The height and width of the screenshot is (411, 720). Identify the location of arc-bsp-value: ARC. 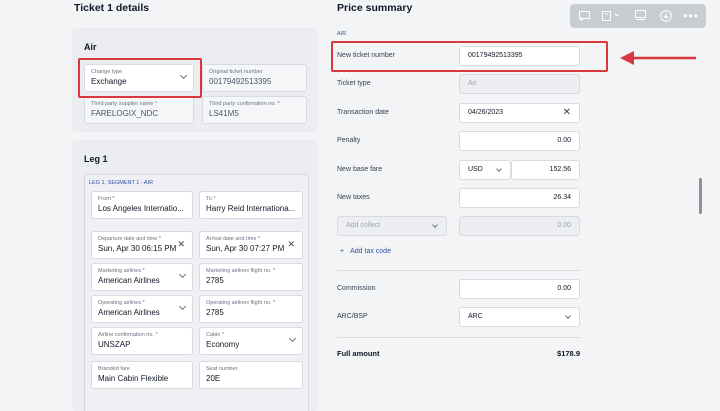
(475, 316).